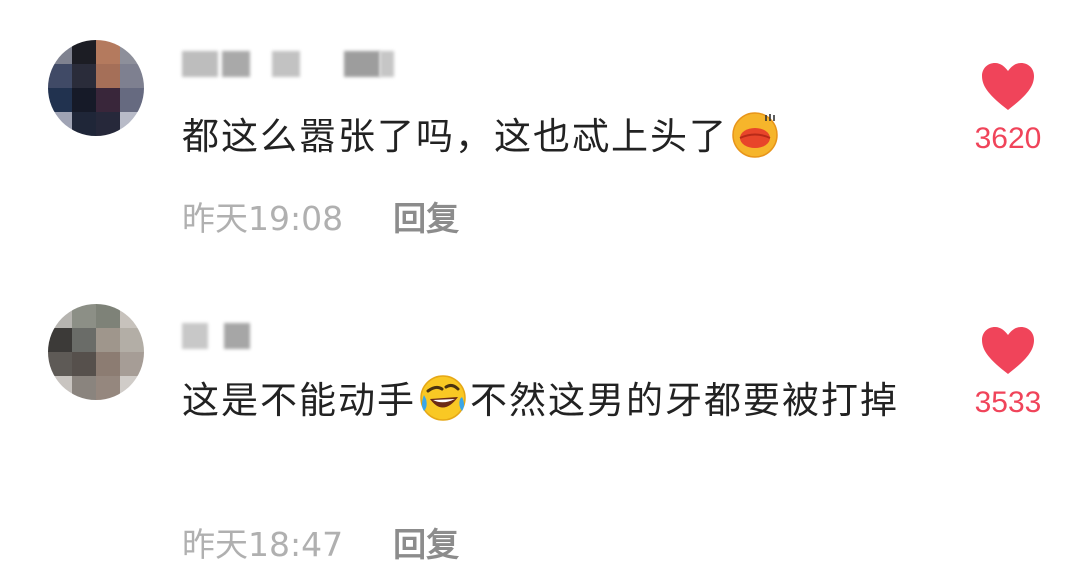  I want to click on timestamp: 昨天18:47, so click(263, 544).